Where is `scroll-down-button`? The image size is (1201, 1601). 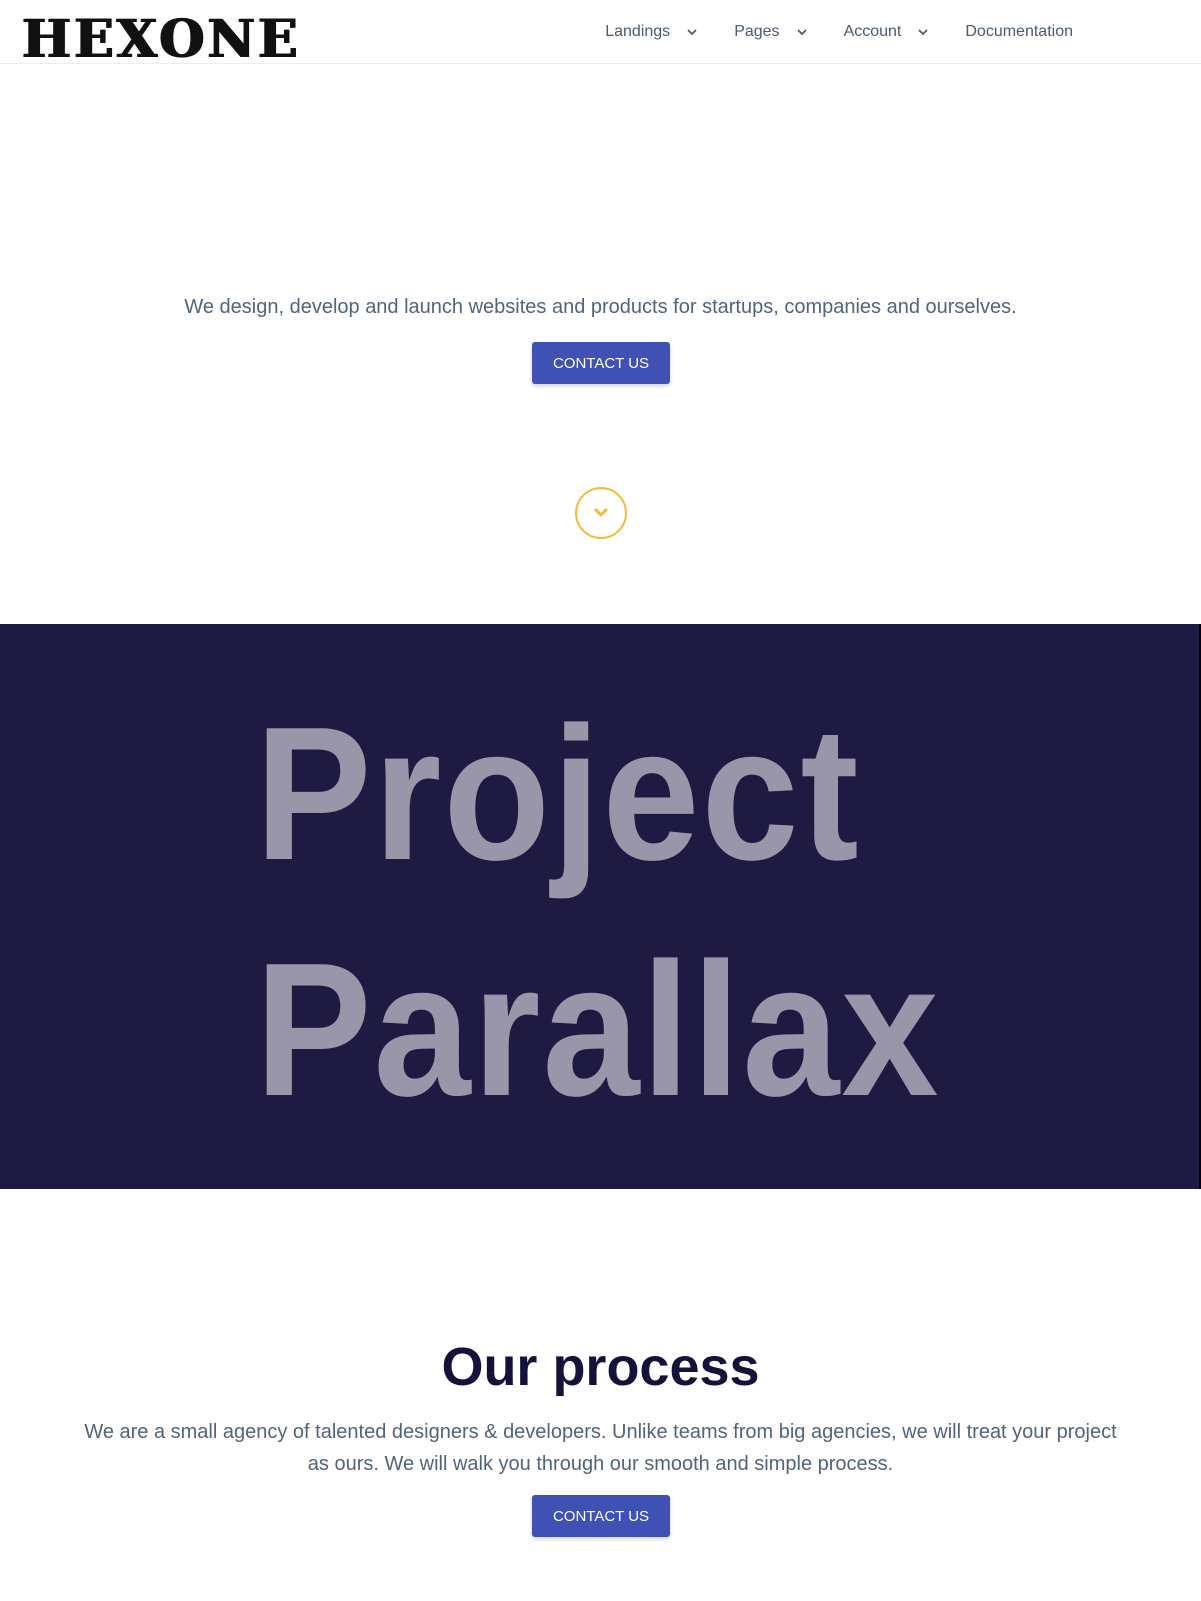 scroll-down-button is located at coordinates (601, 513).